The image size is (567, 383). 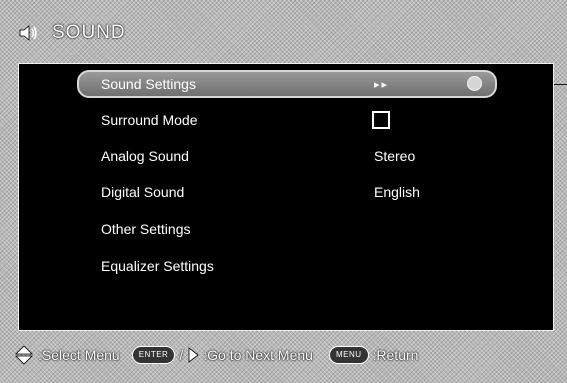 What do you see at coordinates (395, 156) in the screenshot?
I see `analog-sound-value: Stereo` at bounding box center [395, 156].